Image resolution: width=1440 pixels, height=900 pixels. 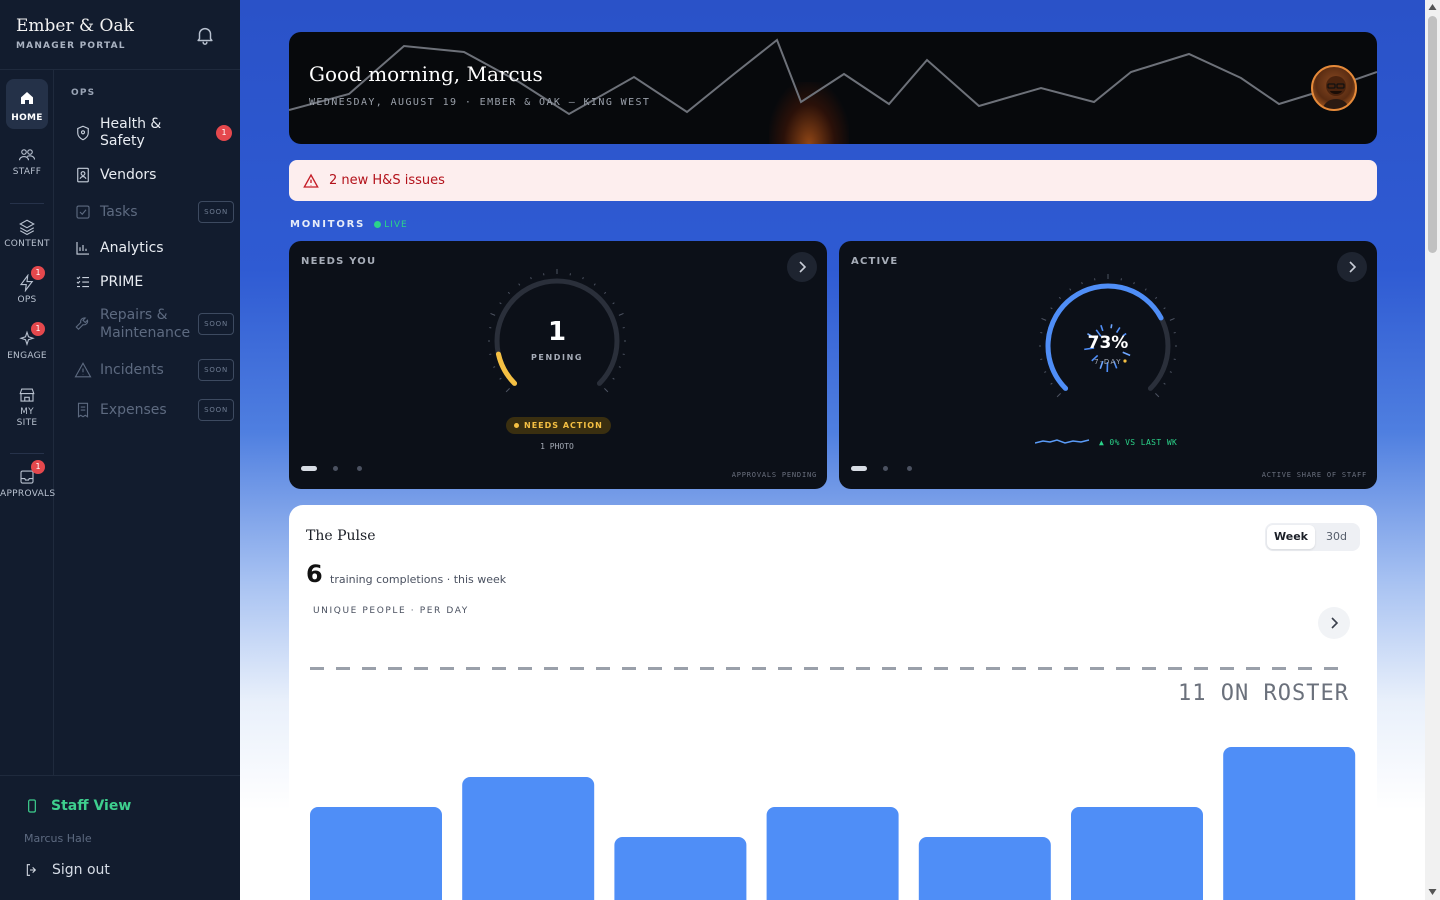 What do you see at coordinates (128, 175) in the screenshot?
I see `menu-item-label: Vendors` at bounding box center [128, 175].